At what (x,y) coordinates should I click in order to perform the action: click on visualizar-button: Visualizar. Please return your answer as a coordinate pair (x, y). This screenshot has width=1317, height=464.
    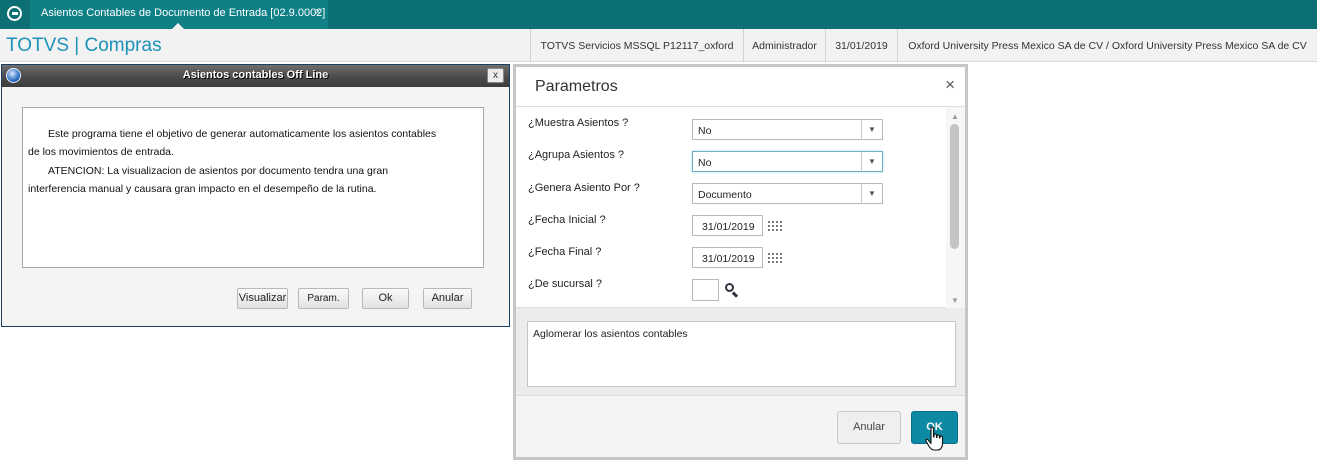
    Looking at the image, I should click on (262, 298).